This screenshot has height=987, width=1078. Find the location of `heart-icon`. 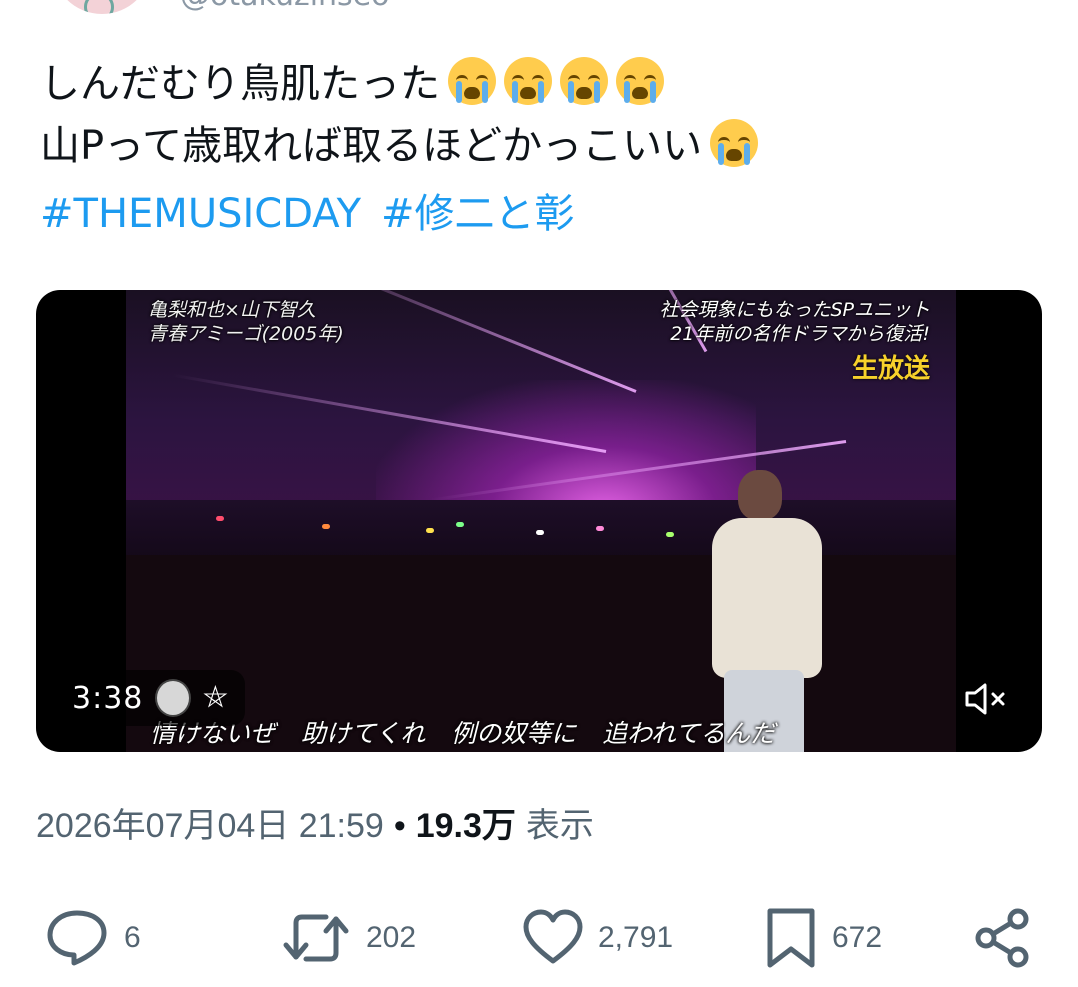

heart-icon is located at coordinates (553, 936).